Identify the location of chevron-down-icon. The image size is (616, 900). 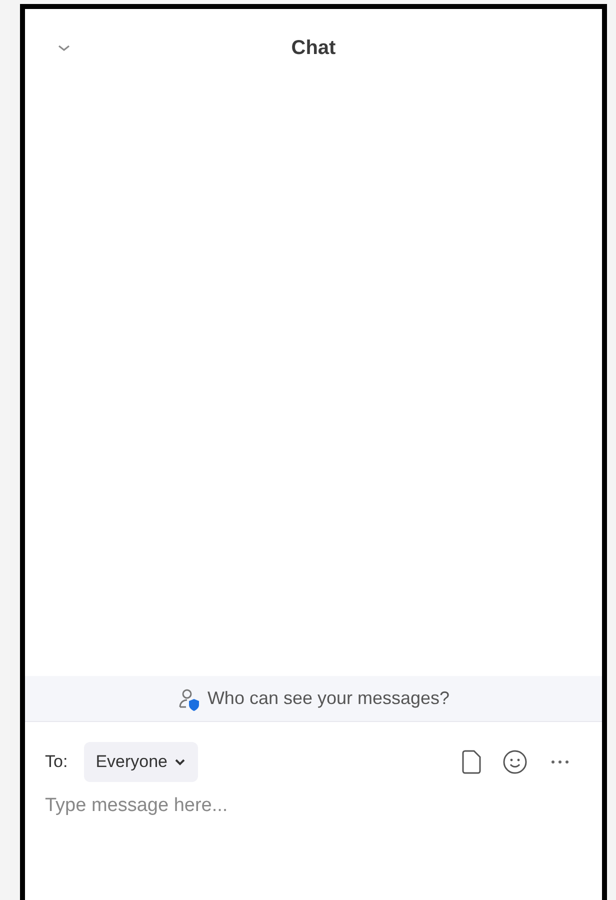
(64, 48).